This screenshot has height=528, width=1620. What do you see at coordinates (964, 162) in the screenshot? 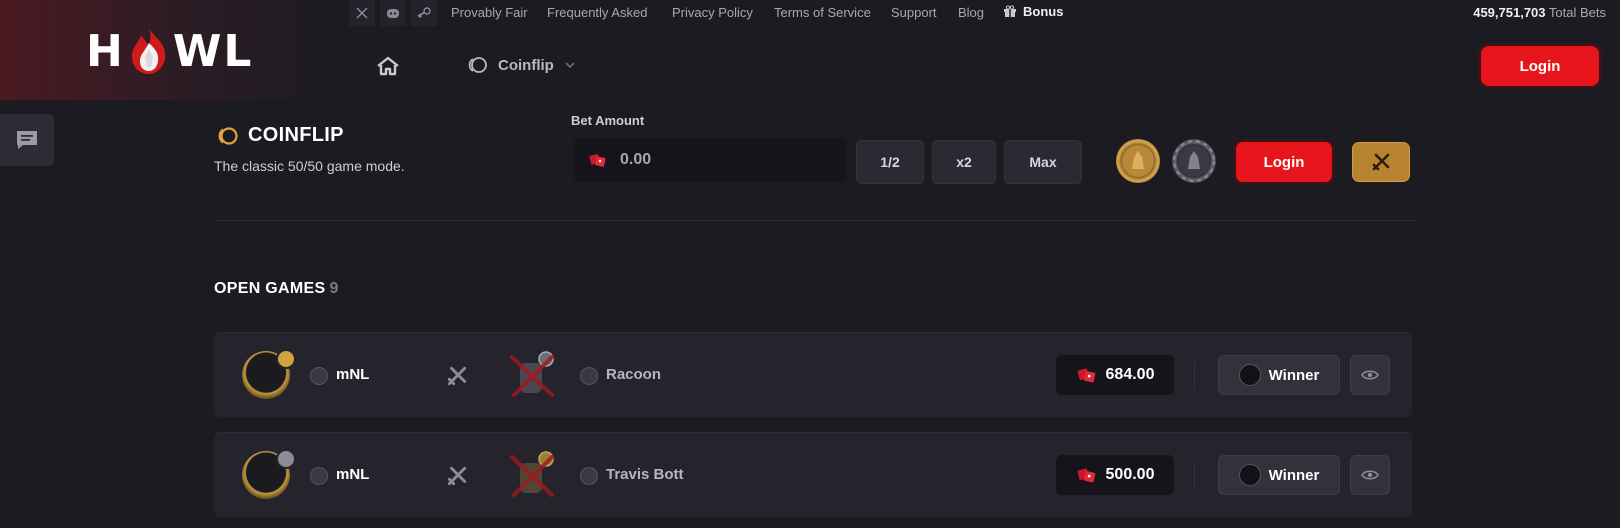
I see `double-bet-button: x2` at bounding box center [964, 162].